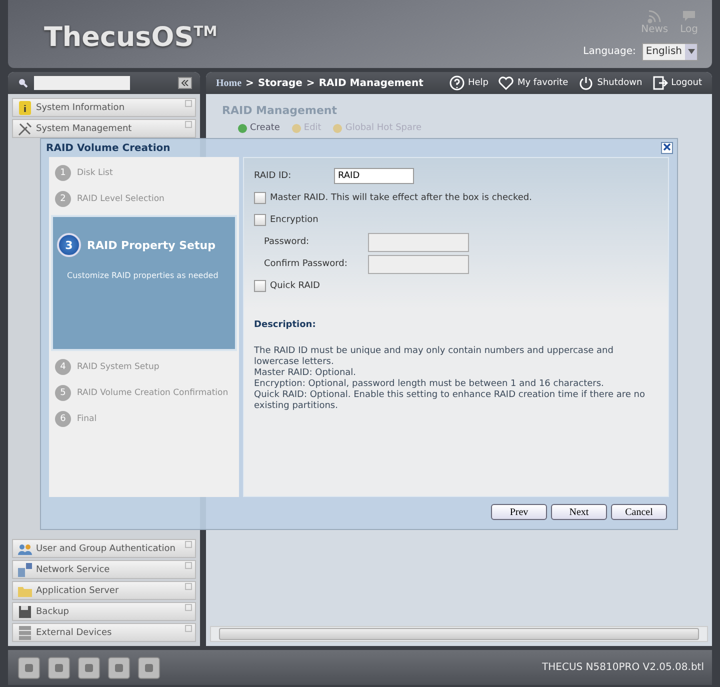 The width and height of the screenshot is (720, 687). Describe the element at coordinates (670, 51) in the screenshot. I see `language-select: English` at that location.